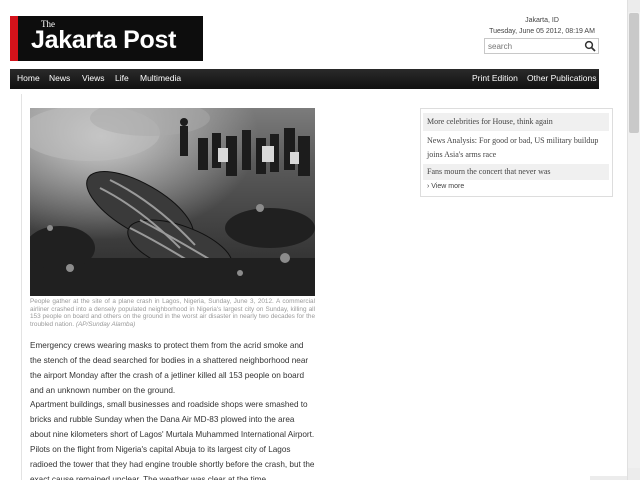 This screenshot has height=480, width=640. Describe the element at coordinates (542, 31) in the screenshot. I see `datetime-label: Tuesday, June 05 2012, 08:19 AM` at that location.